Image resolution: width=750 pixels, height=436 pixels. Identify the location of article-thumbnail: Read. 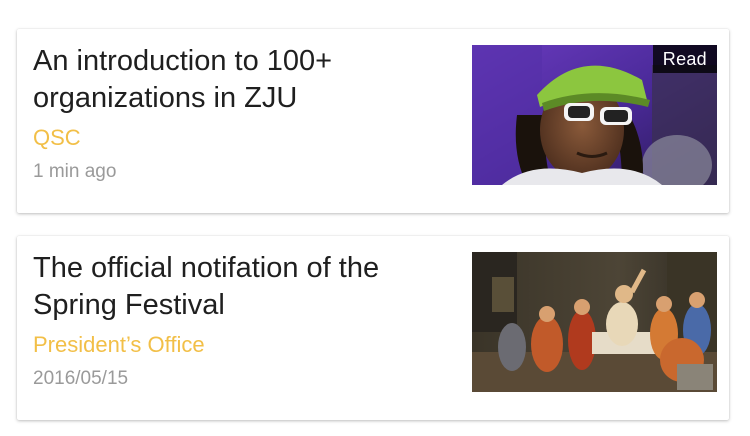
(594, 115).